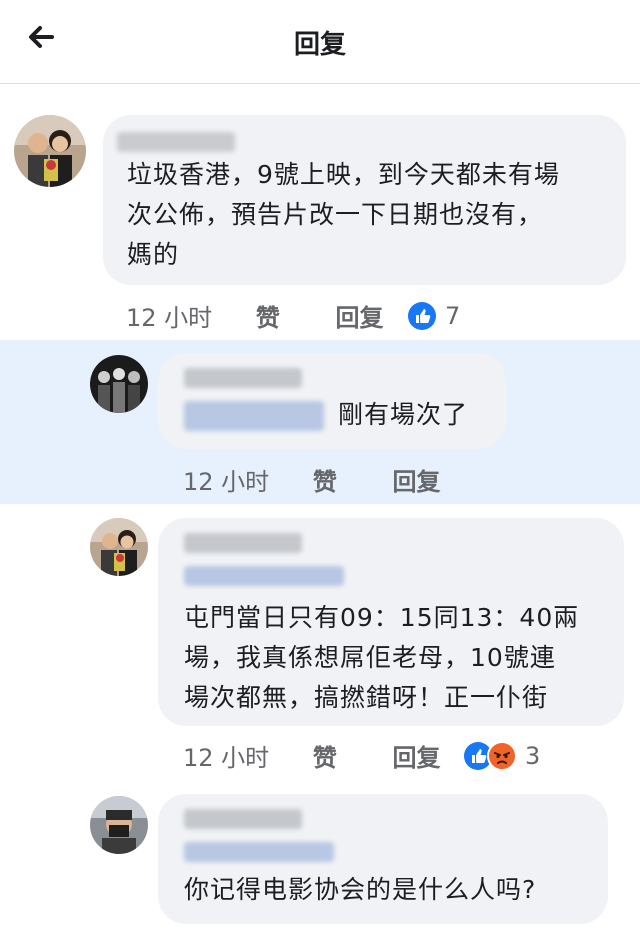 Image resolution: width=640 pixels, height=930 pixels. What do you see at coordinates (533, 756) in the screenshot?
I see `reaction-count: 3` at bounding box center [533, 756].